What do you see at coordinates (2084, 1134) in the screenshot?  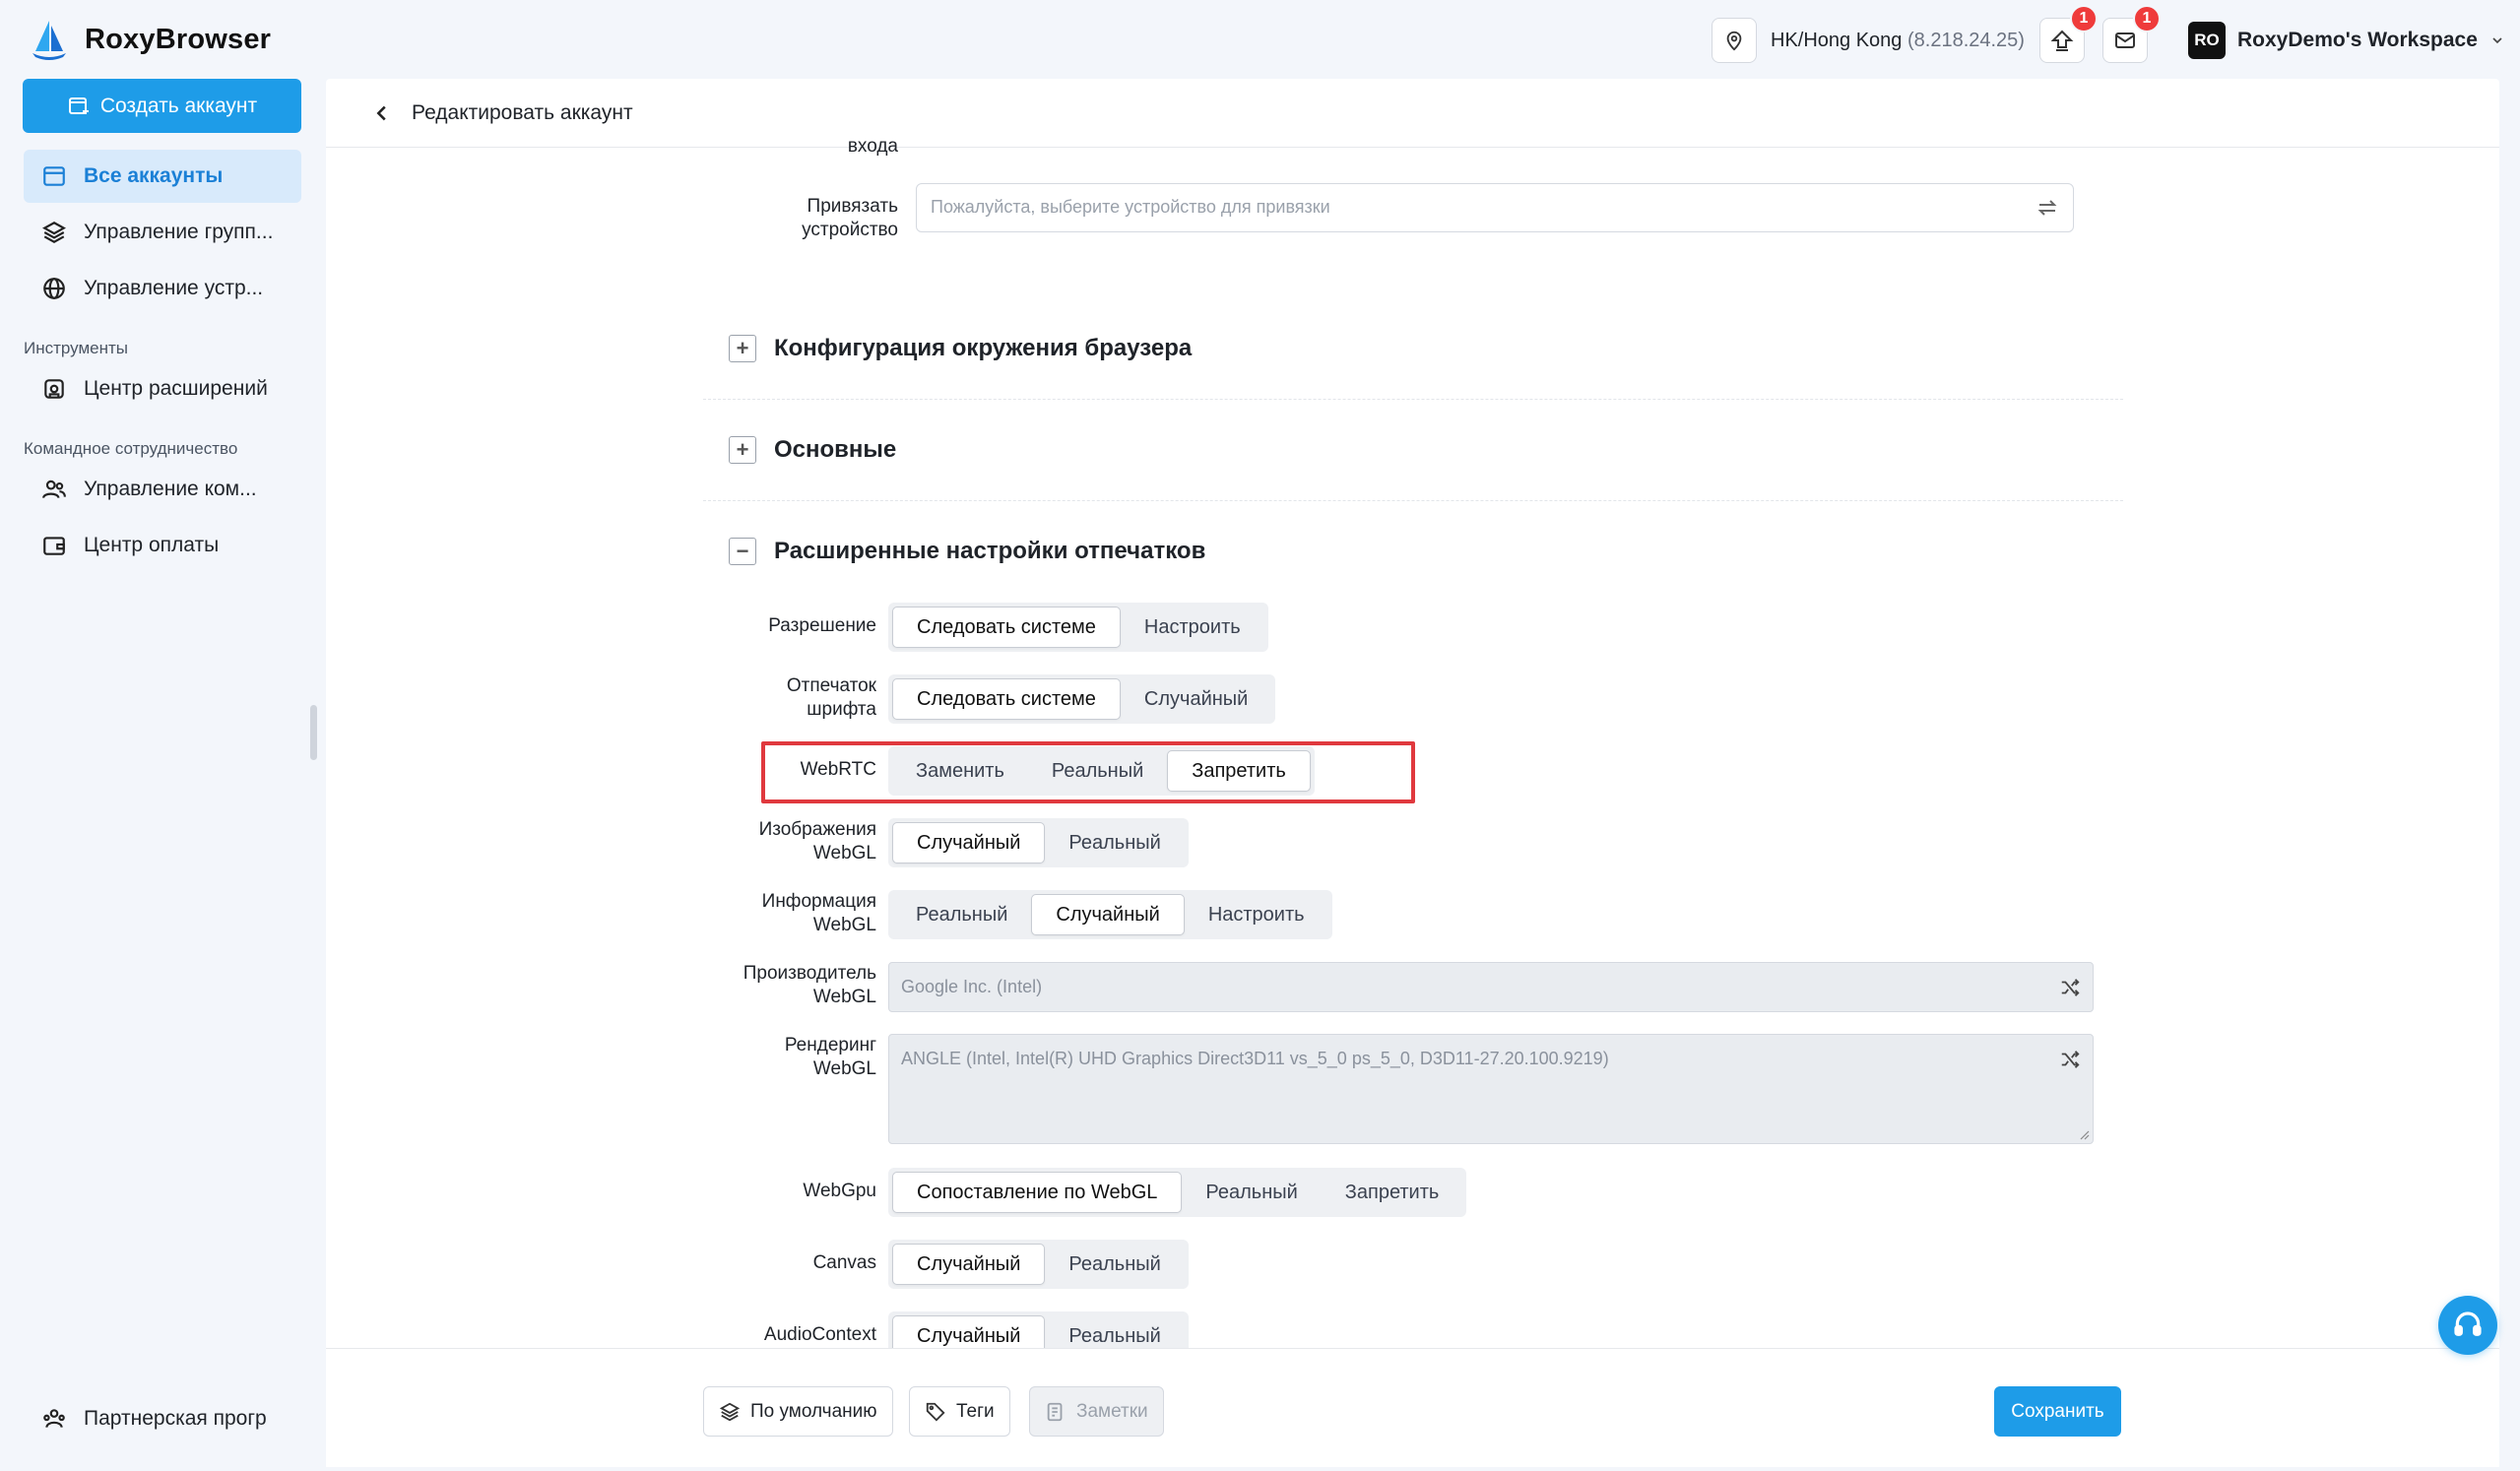 I see `resize-grip-icon` at bounding box center [2084, 1134].